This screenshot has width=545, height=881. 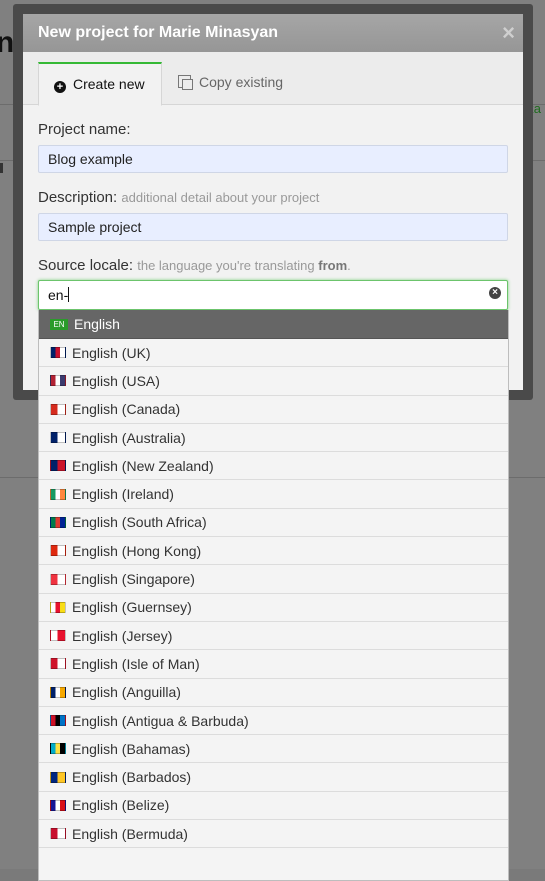 I want to click on tab-copy-existing: Copy existing, so click(x=230, y=82).